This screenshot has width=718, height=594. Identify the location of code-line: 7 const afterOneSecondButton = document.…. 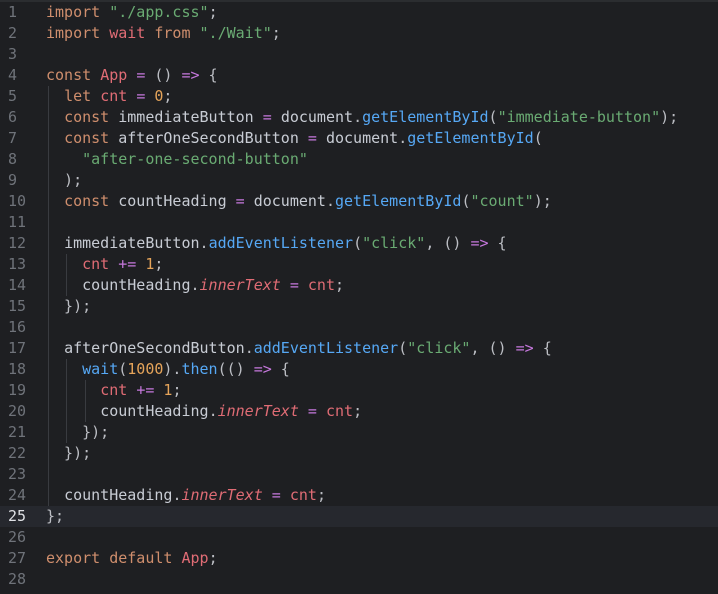
(359, 138).